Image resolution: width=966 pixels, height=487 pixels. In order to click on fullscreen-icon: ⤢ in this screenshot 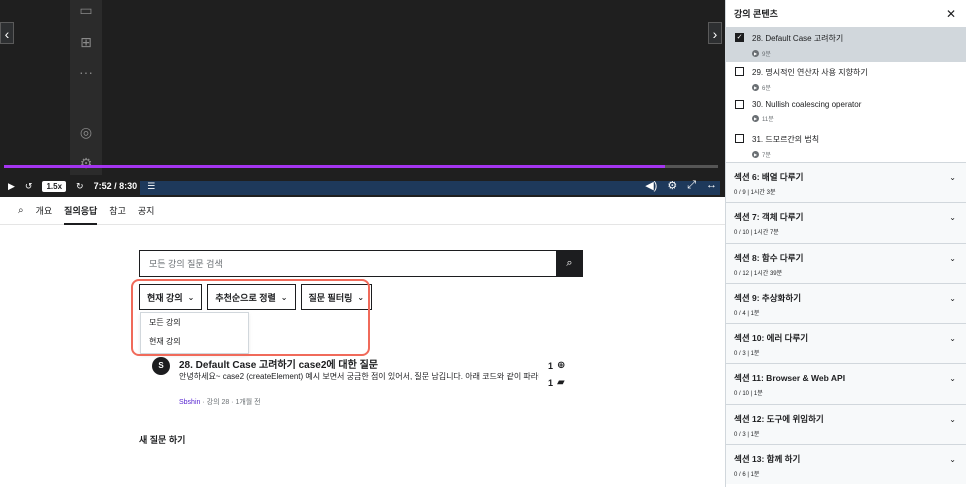, I will do `click(691, 185)`.